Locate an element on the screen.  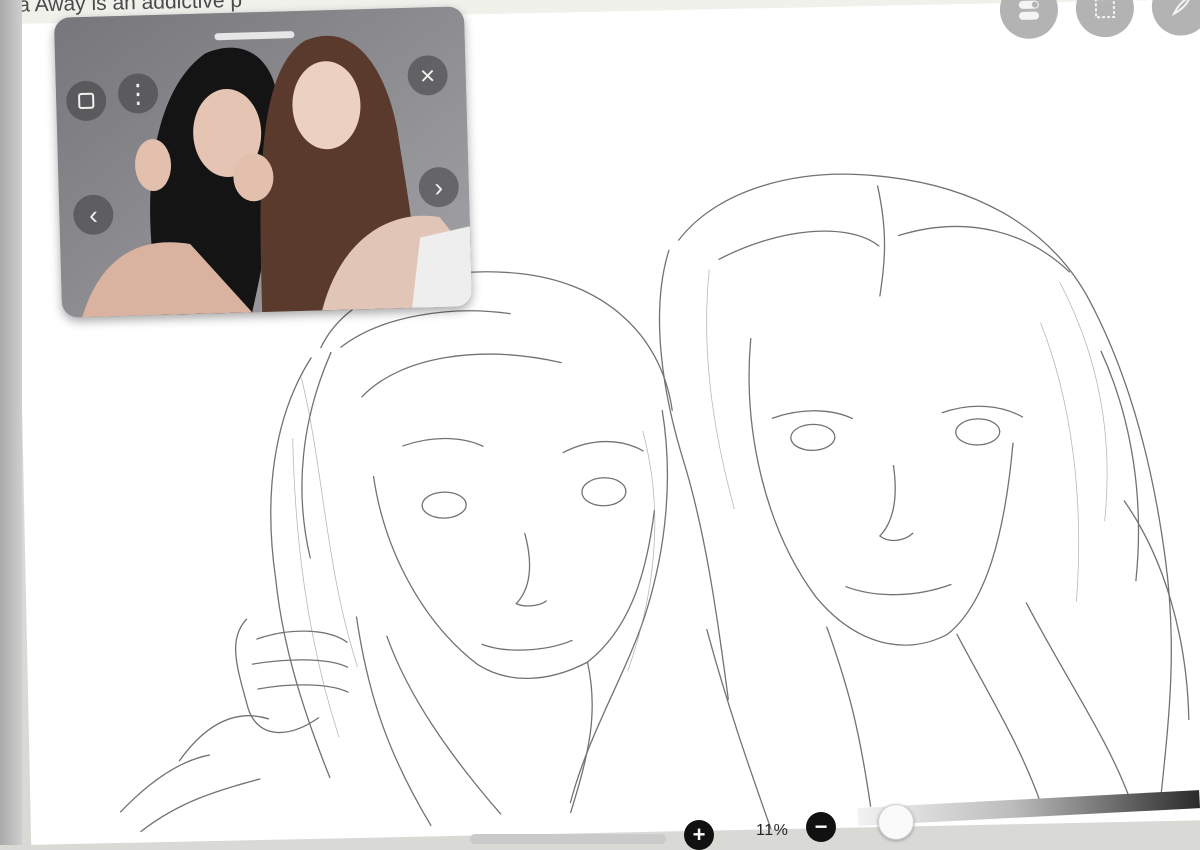
brush-icon is located at coordinates (1181, 8).